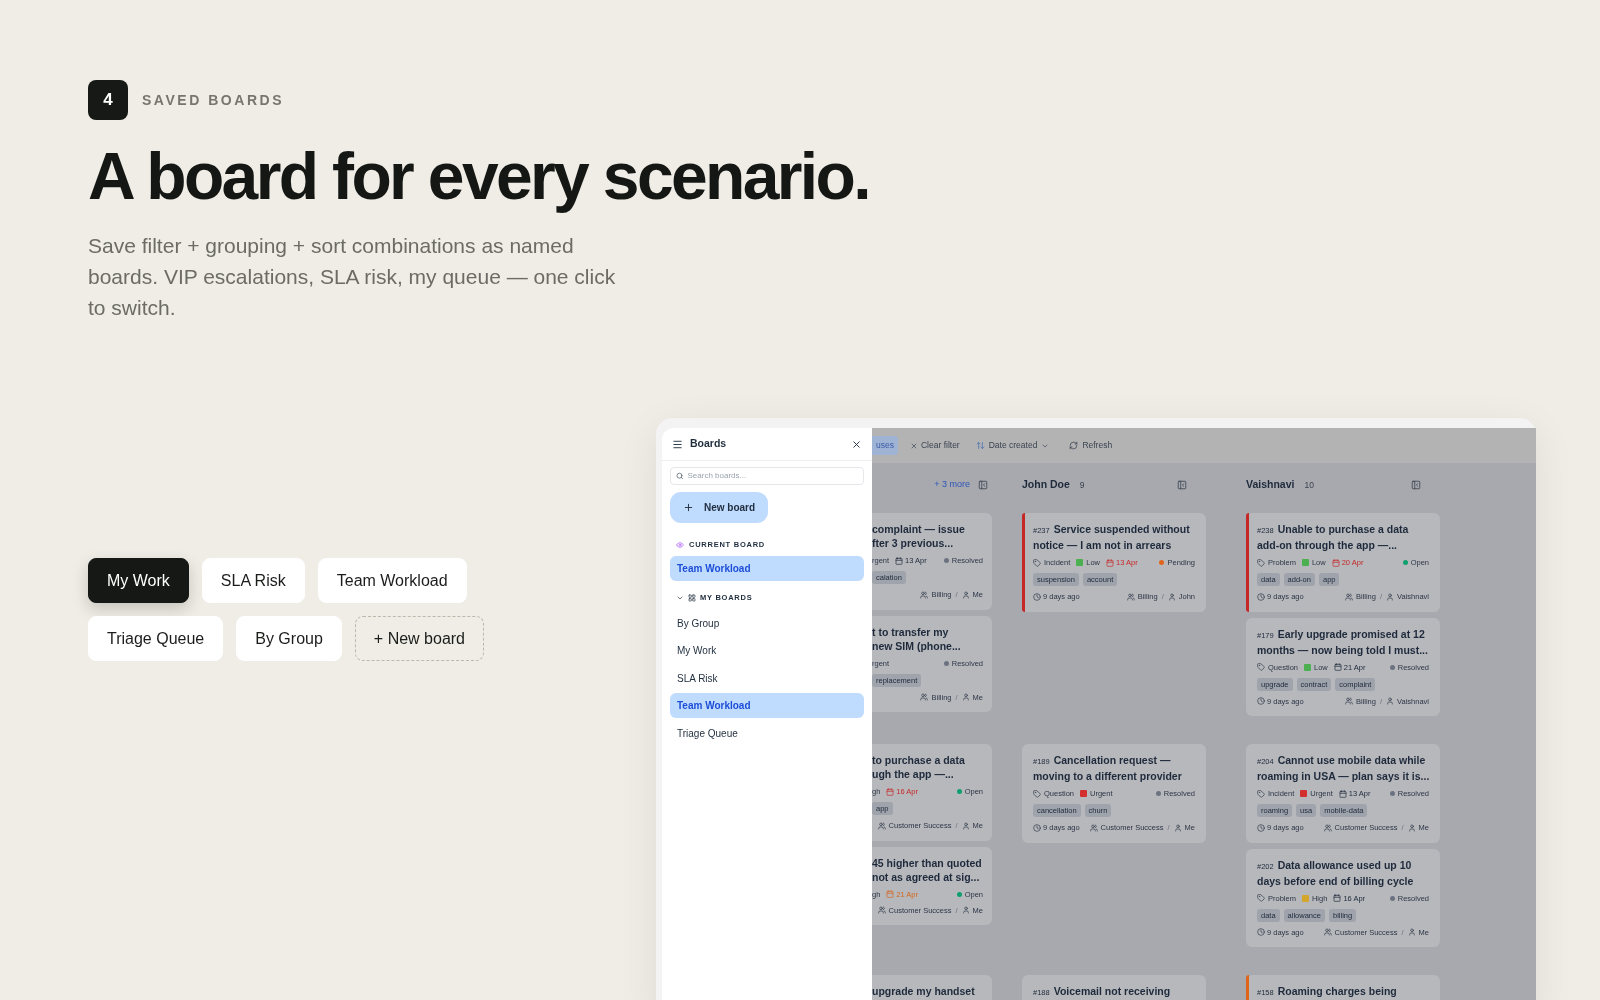  Describe the element at coordinates (1091, 445) in the screenshot. I see `refresh-button: Refresh` at that location.